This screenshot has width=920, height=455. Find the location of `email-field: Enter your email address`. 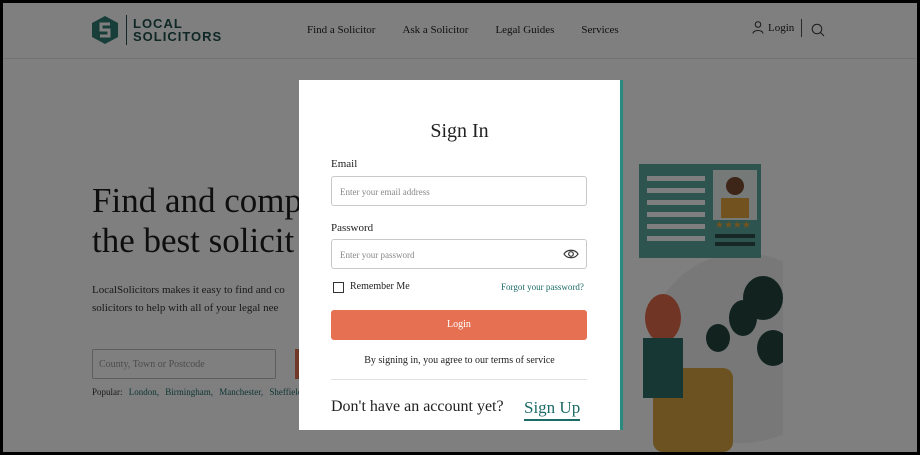

email-field: Enter your email address is located at coordinates (459, 191).